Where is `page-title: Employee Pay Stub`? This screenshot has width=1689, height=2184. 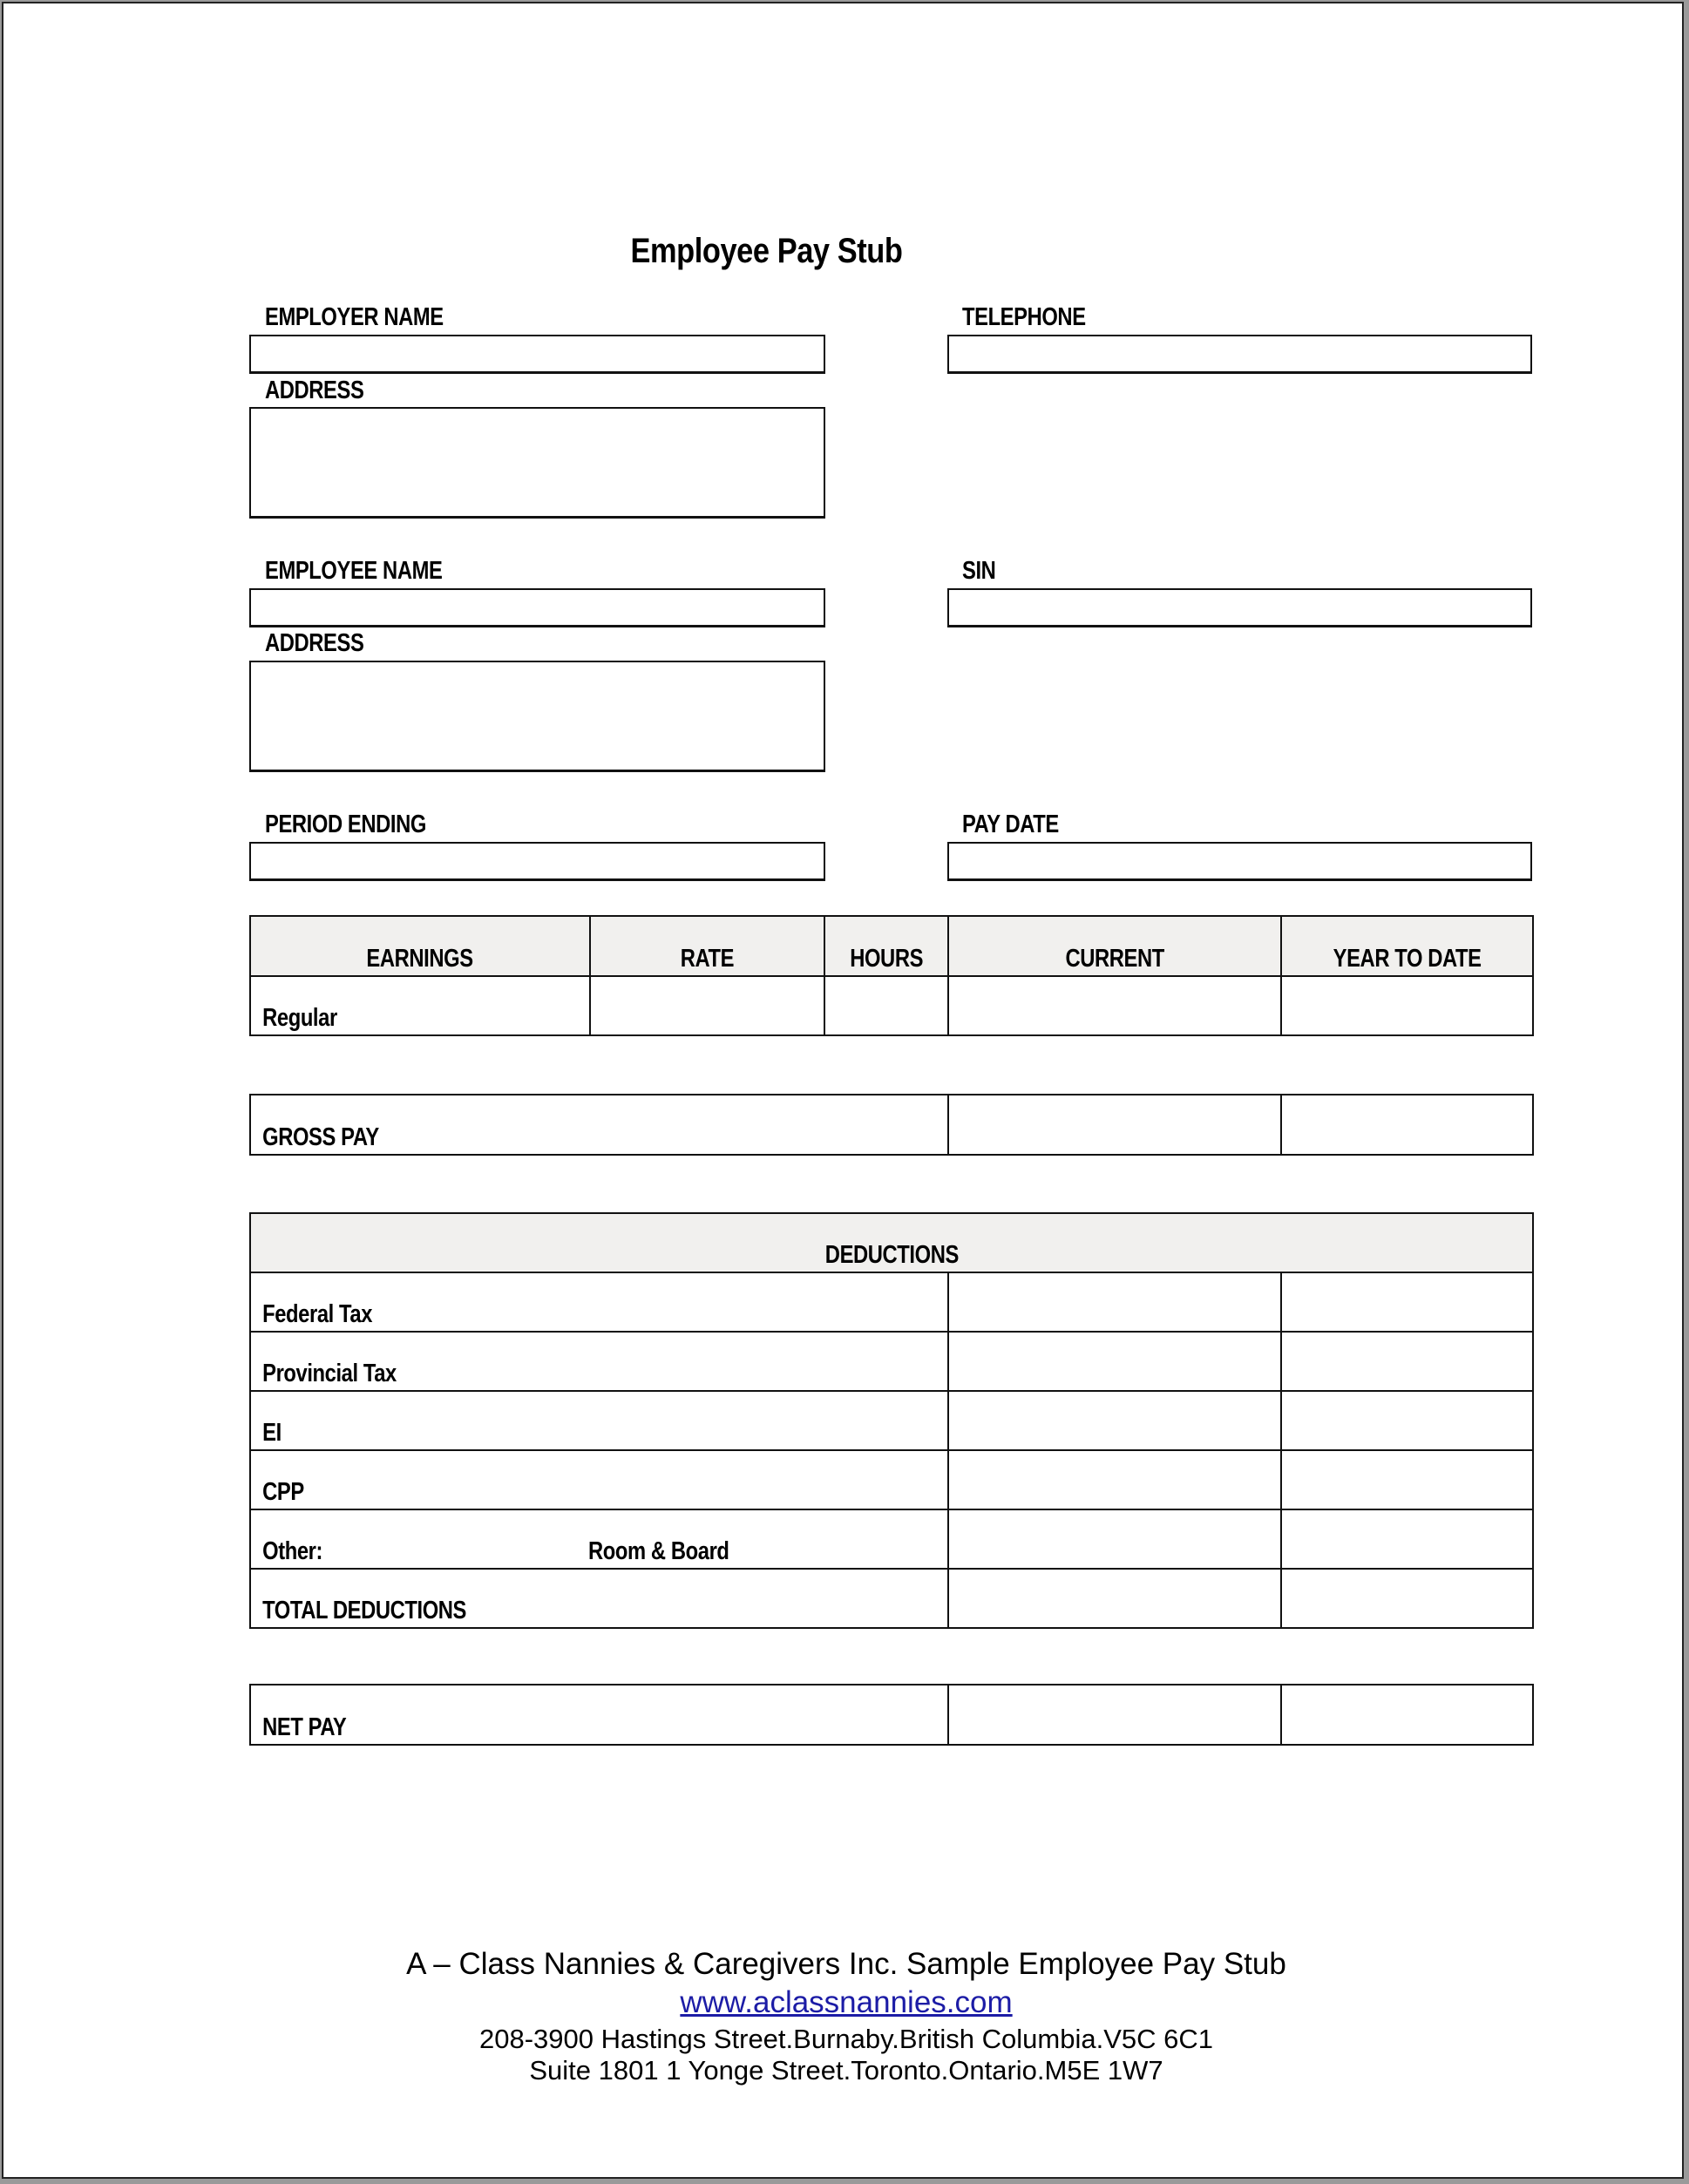
page-title: Employee Pay Stub is located at coordinates (766, 251).